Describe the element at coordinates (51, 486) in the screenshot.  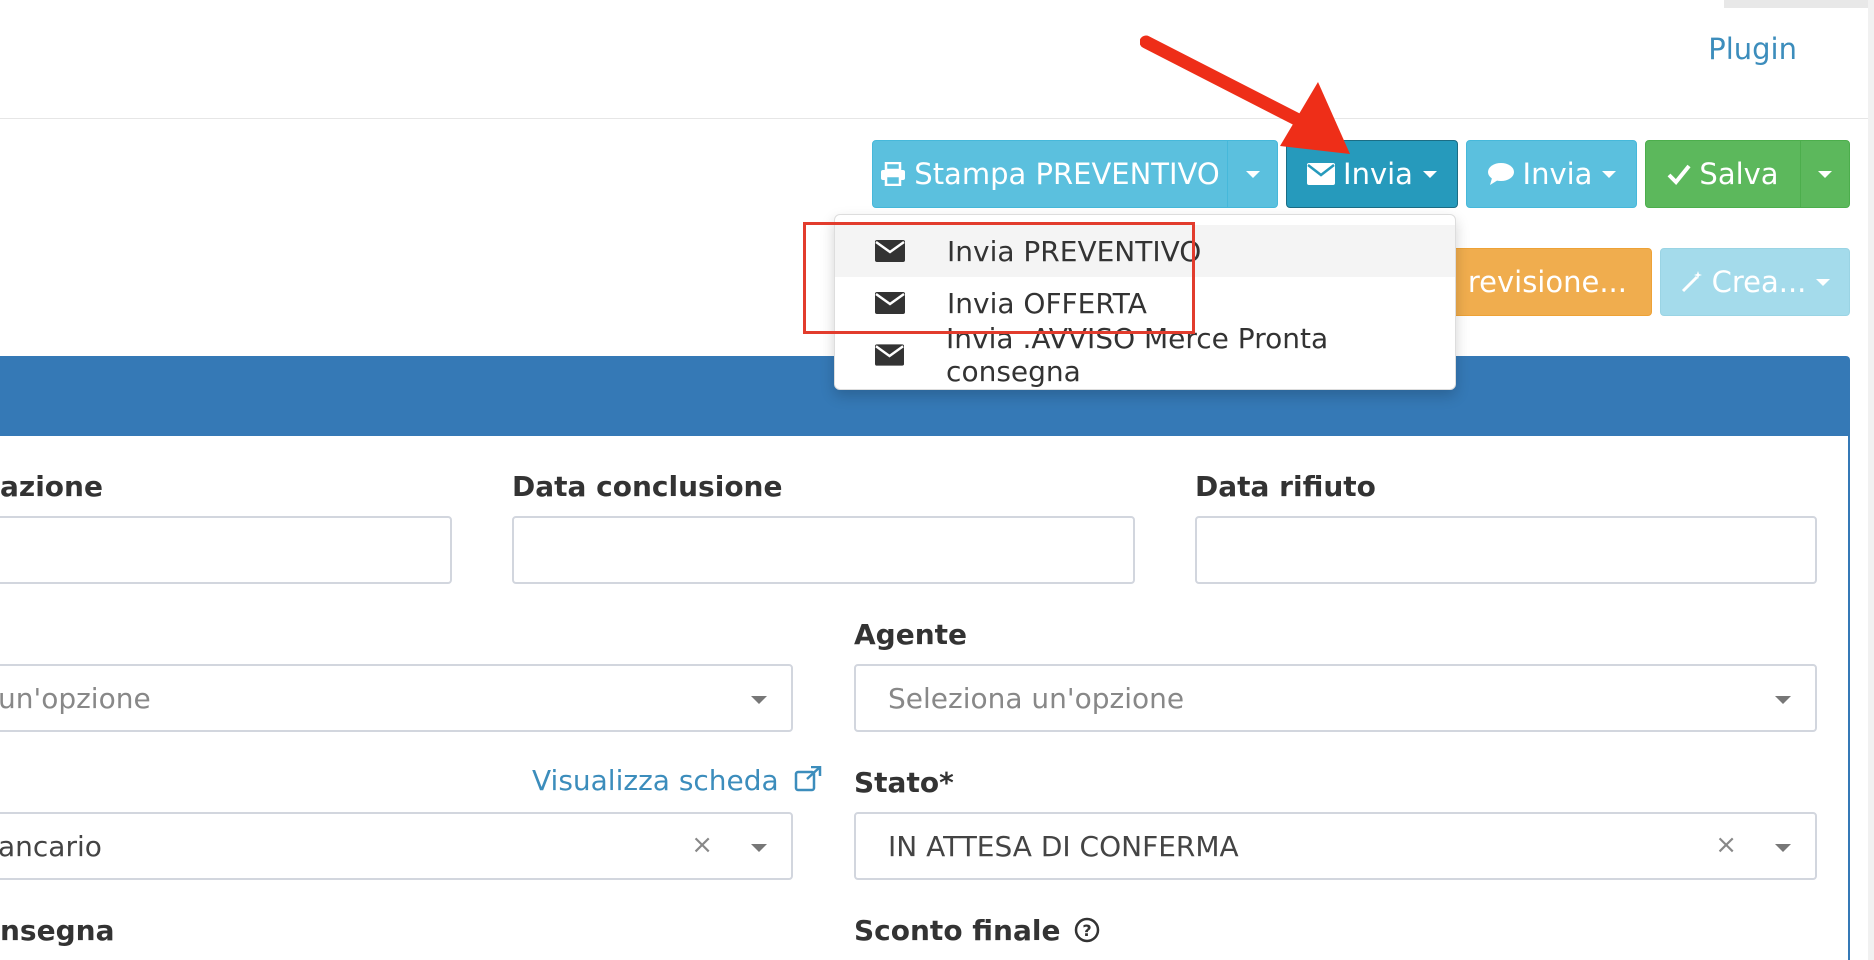
I see `field-label-creation-date: azione` at that location.